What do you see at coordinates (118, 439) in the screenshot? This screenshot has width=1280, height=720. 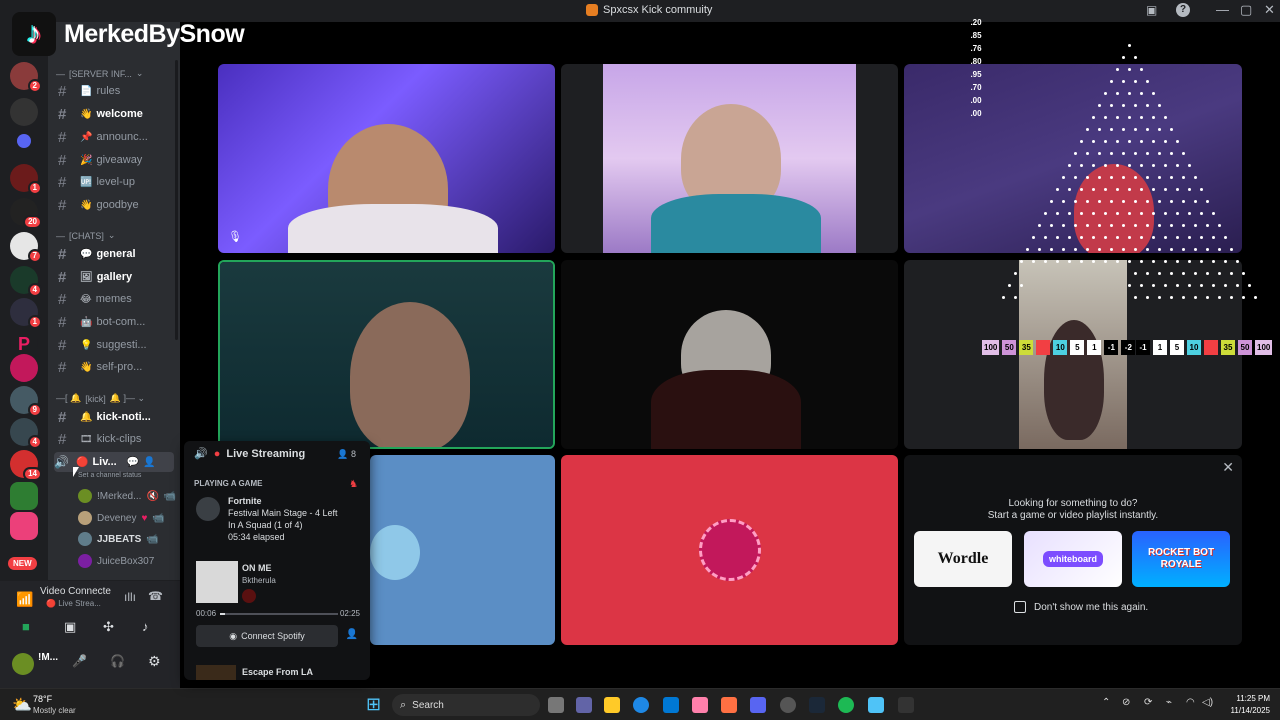 I see `channel-kick-clips: # 🎞 kick-clips` at bounding box center [118, 439].